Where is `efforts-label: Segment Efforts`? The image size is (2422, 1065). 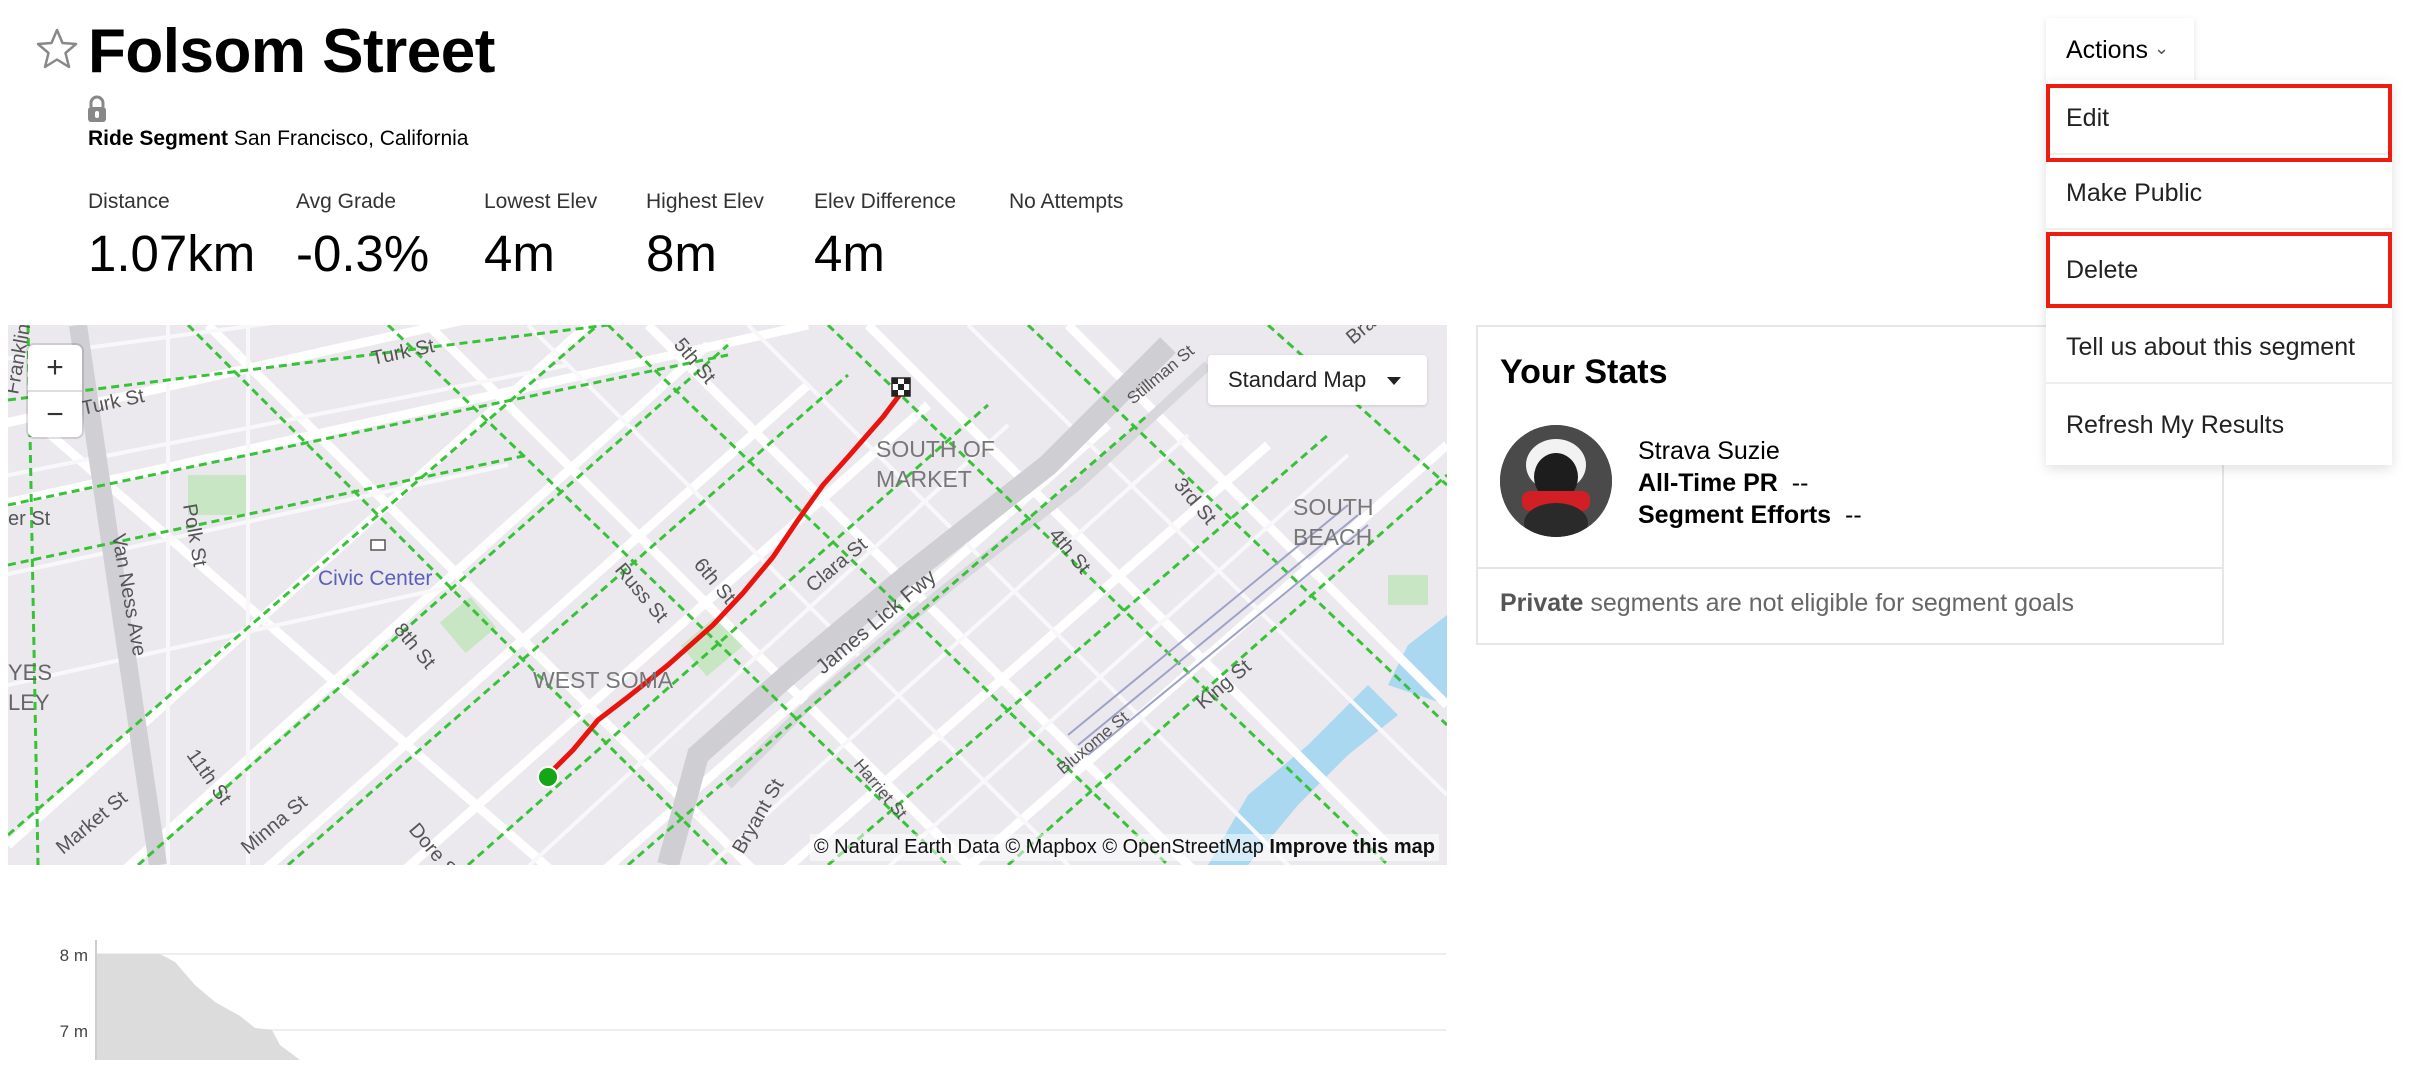
efforts-label: Segment Efforts is located at coordinates (1735, 515).